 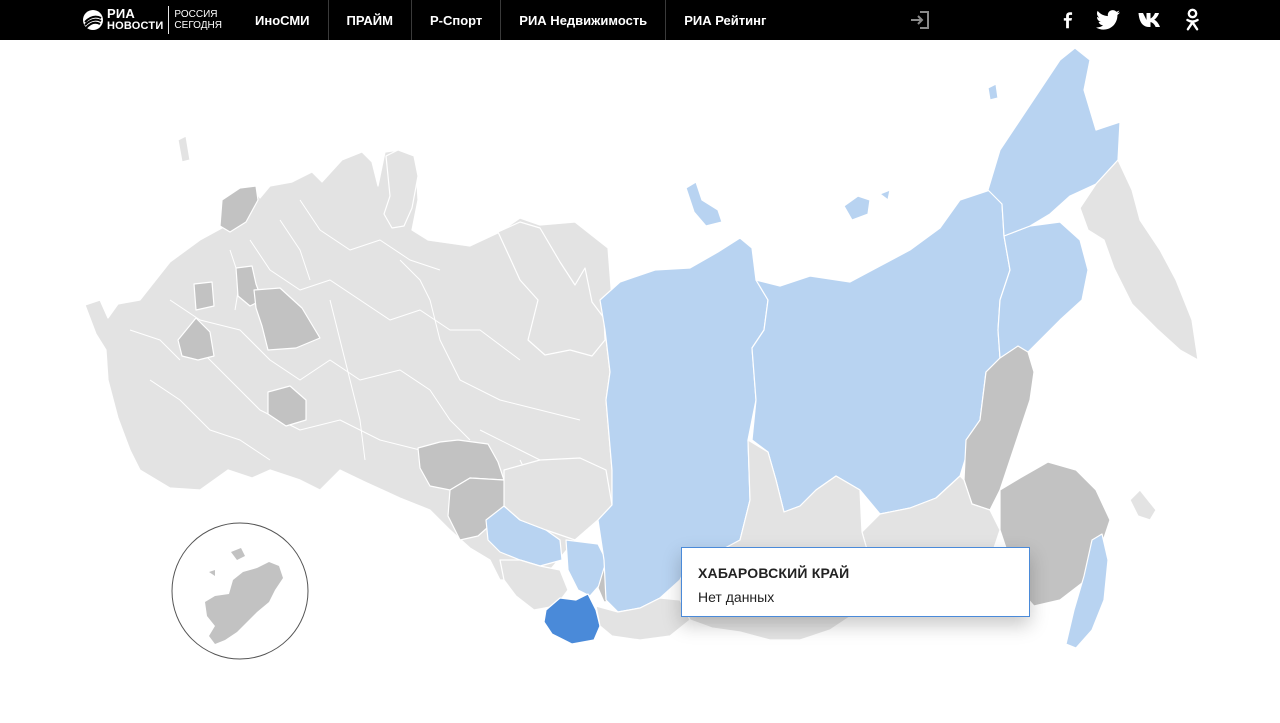 I want to click on nav-item-prime: ПРАЙМ, so click(x=370, y=20).